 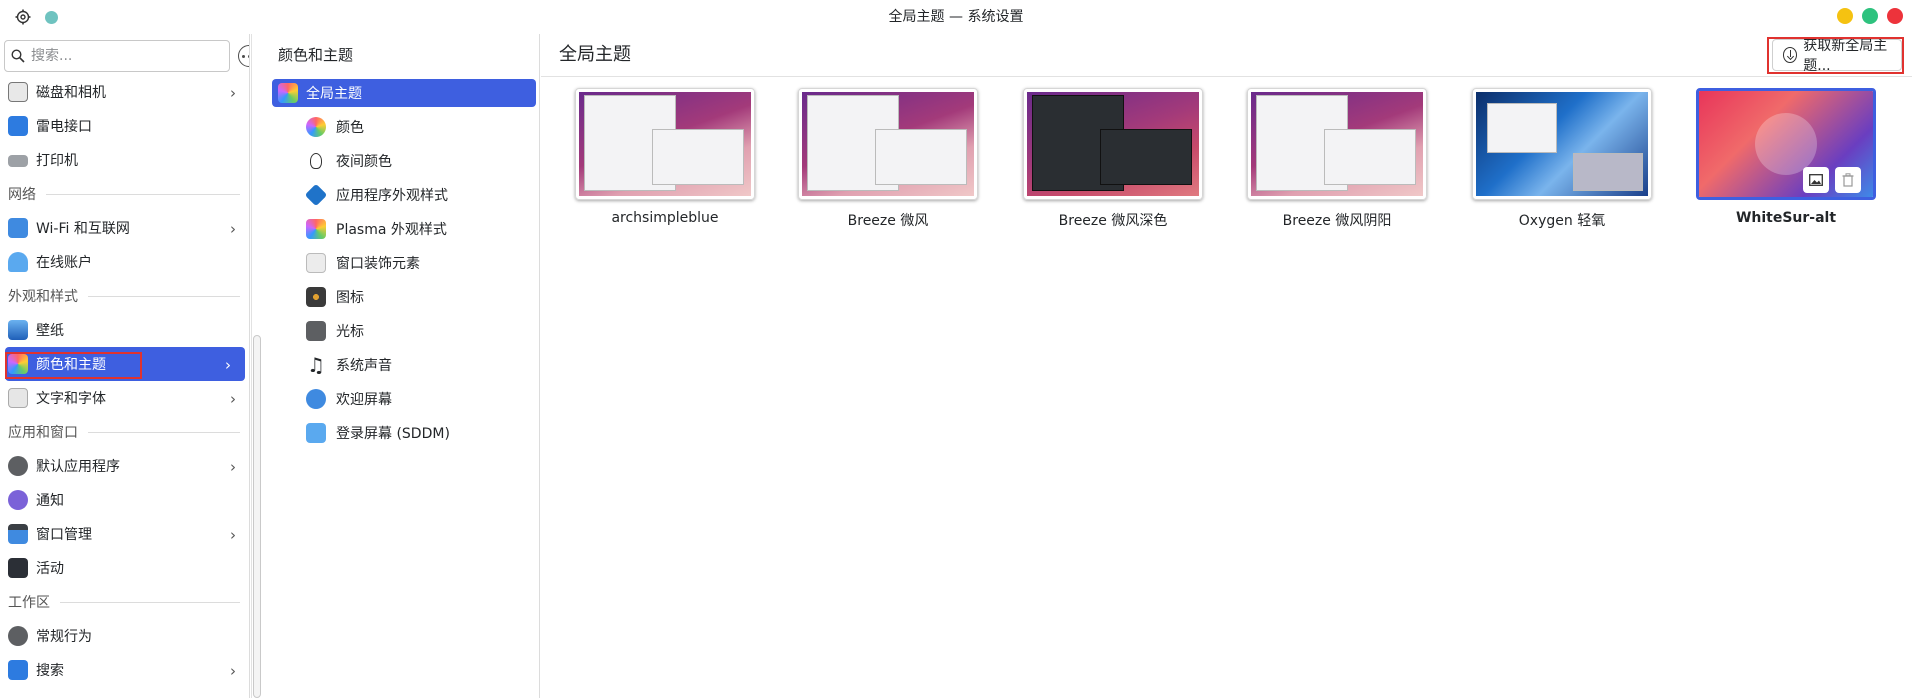 What do you see at coordinates (1870, 16) in the screenshot?
I see `maximize-button` at bounding box center [1870, 16].